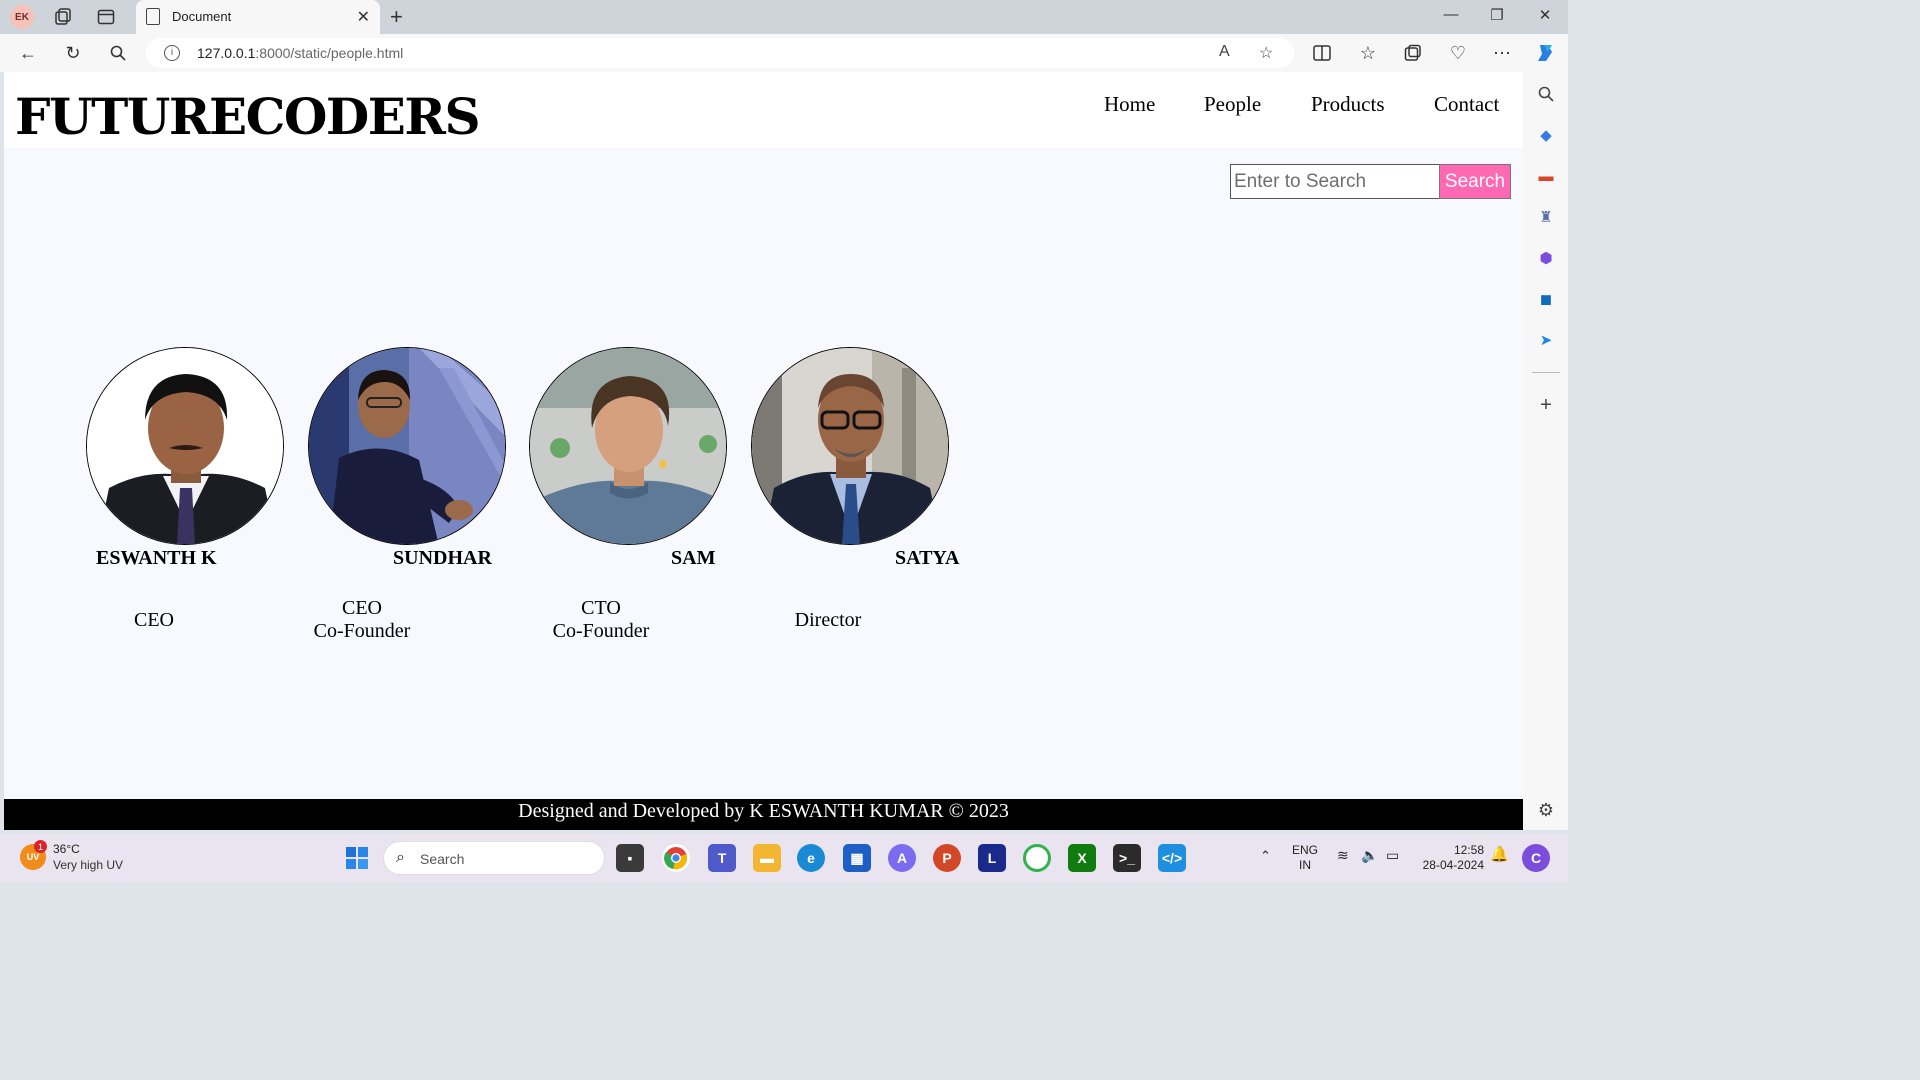  What do you see at coordinates (202, 16) in the screenshot?
I see `tab-title: Document` at bounding box center [202, 16].